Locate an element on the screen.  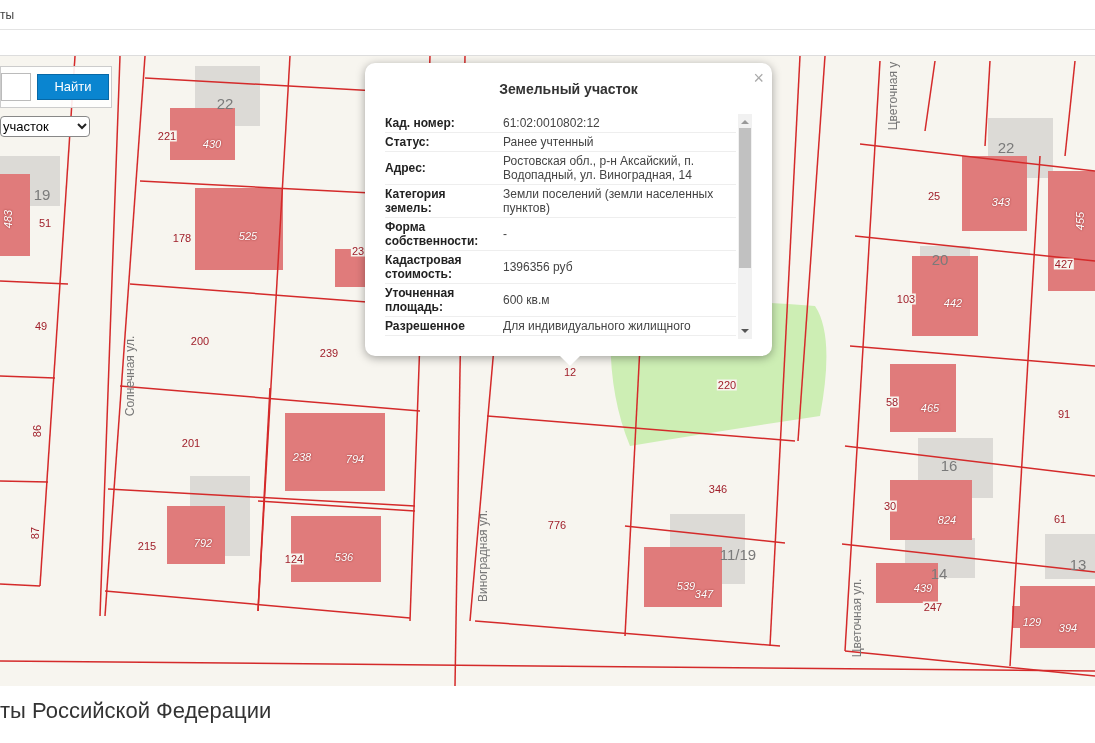
building-number: 129 is located at coordinates (1032, 622).